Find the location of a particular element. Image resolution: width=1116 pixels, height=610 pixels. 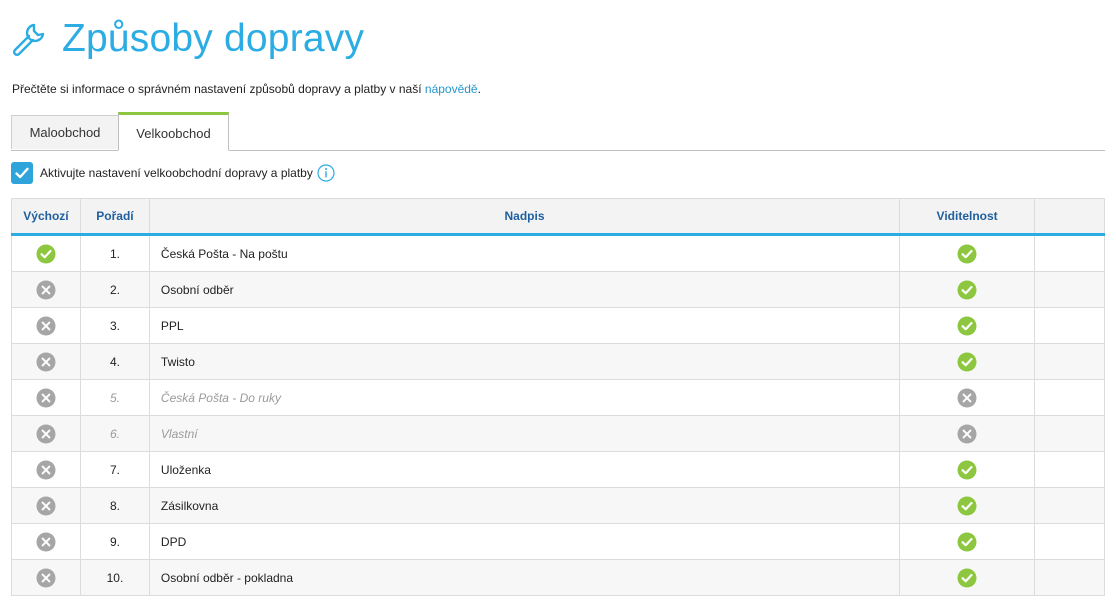

cell-order: 1. is located at coordinates (114, 253).